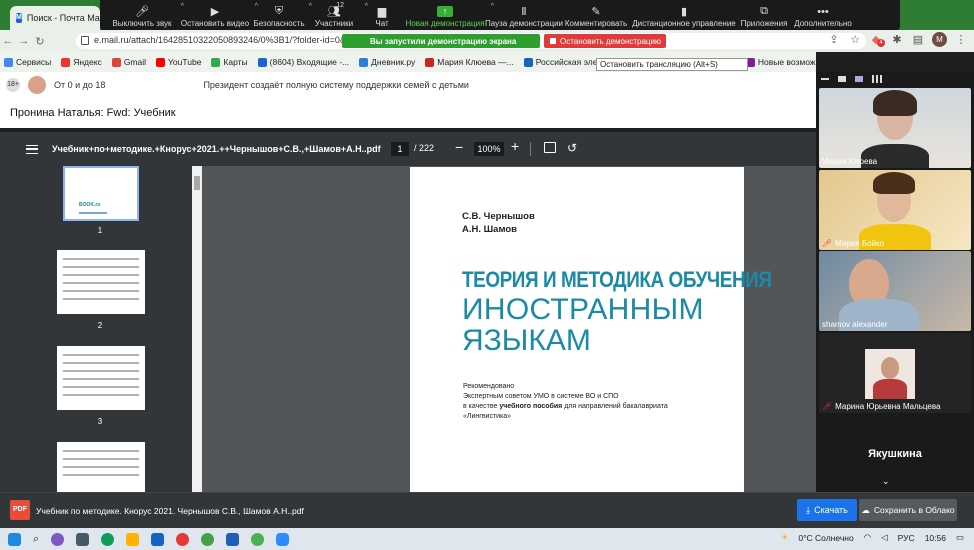  What do you see at coordinates (101, 193) in the screenshot?
I see `thumbnail-page-1: BOOK.ru` at bounding box center [101, 193].